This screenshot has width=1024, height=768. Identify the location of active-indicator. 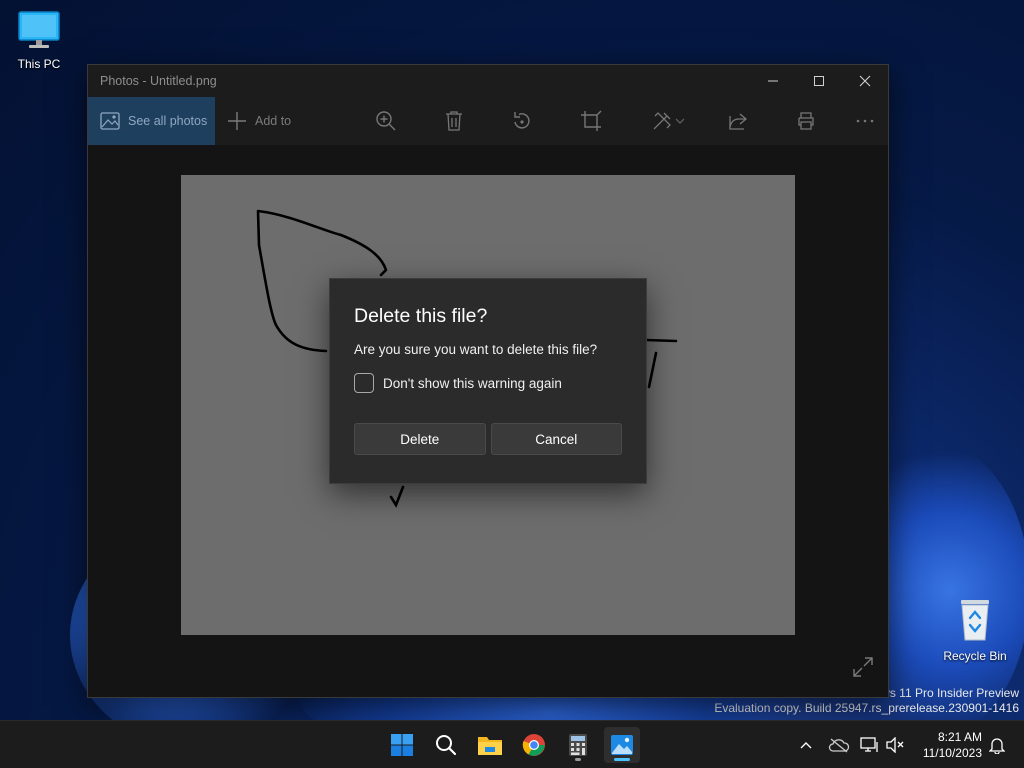
(622, 759).